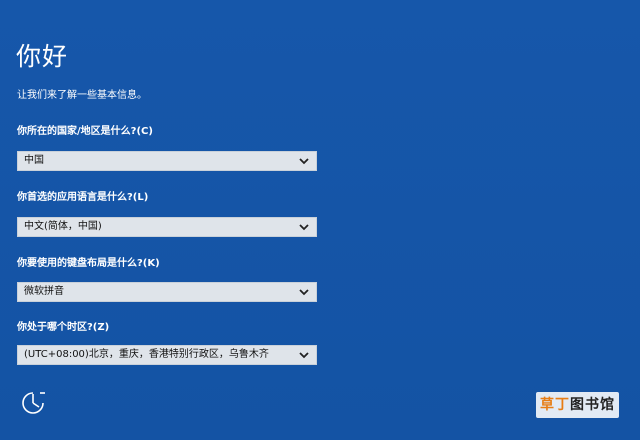 This screenshot has height=440, width=640. I want to click on page-title: 你好, so click(42, 56).